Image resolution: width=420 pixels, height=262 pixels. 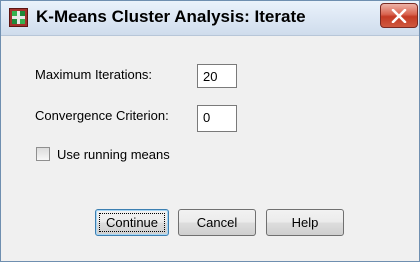 I want to click on close-button, so click(x=399, y=15).